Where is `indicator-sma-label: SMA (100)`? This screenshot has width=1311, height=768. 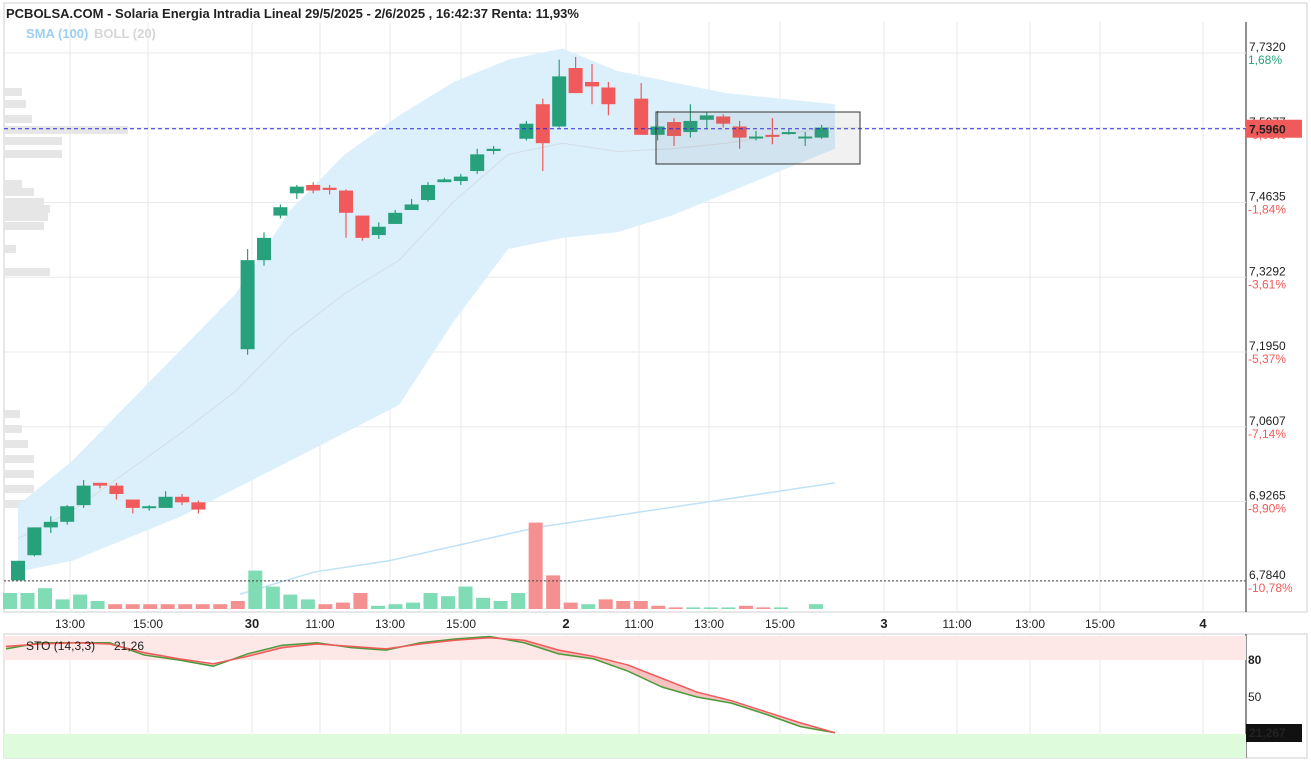 indicator-sma-label: SMA (100) is located at coordinates (57, 33).